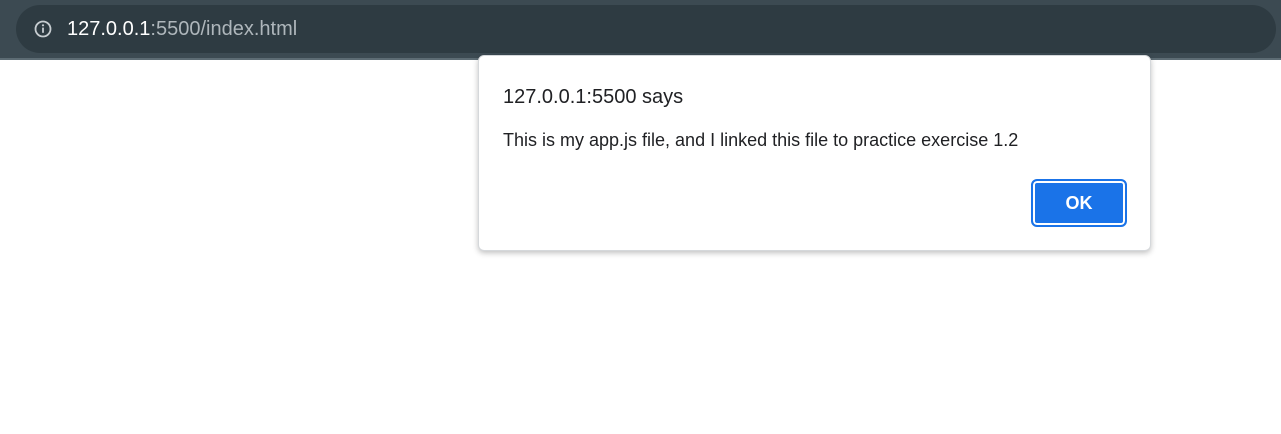 This screenshot has width=1281, height=434. Describe the element at coordinates (646, 29) in the screenshot. I see `address-bar: 127.0.0.1:5500/index.html` at that location.